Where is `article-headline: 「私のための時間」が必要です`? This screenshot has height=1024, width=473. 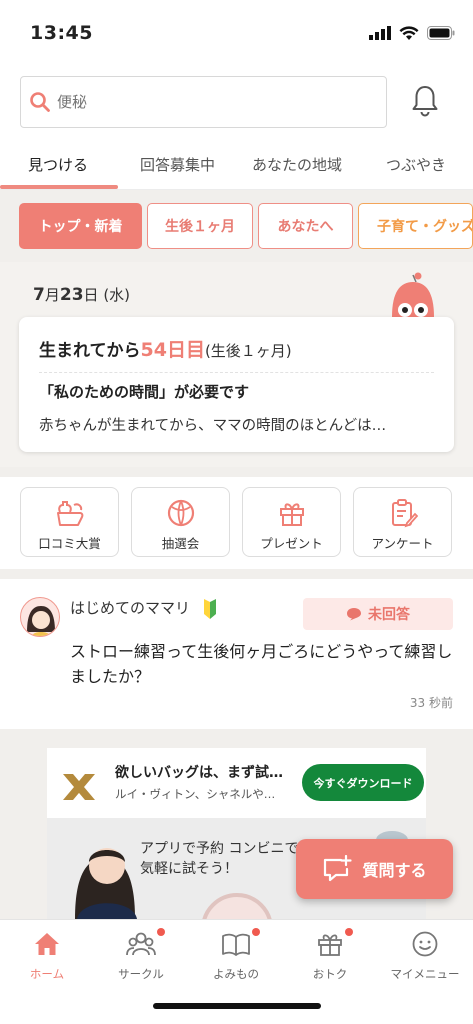
article-headline: 「私のための時間」が必要です is located at coordinates (144, 392).